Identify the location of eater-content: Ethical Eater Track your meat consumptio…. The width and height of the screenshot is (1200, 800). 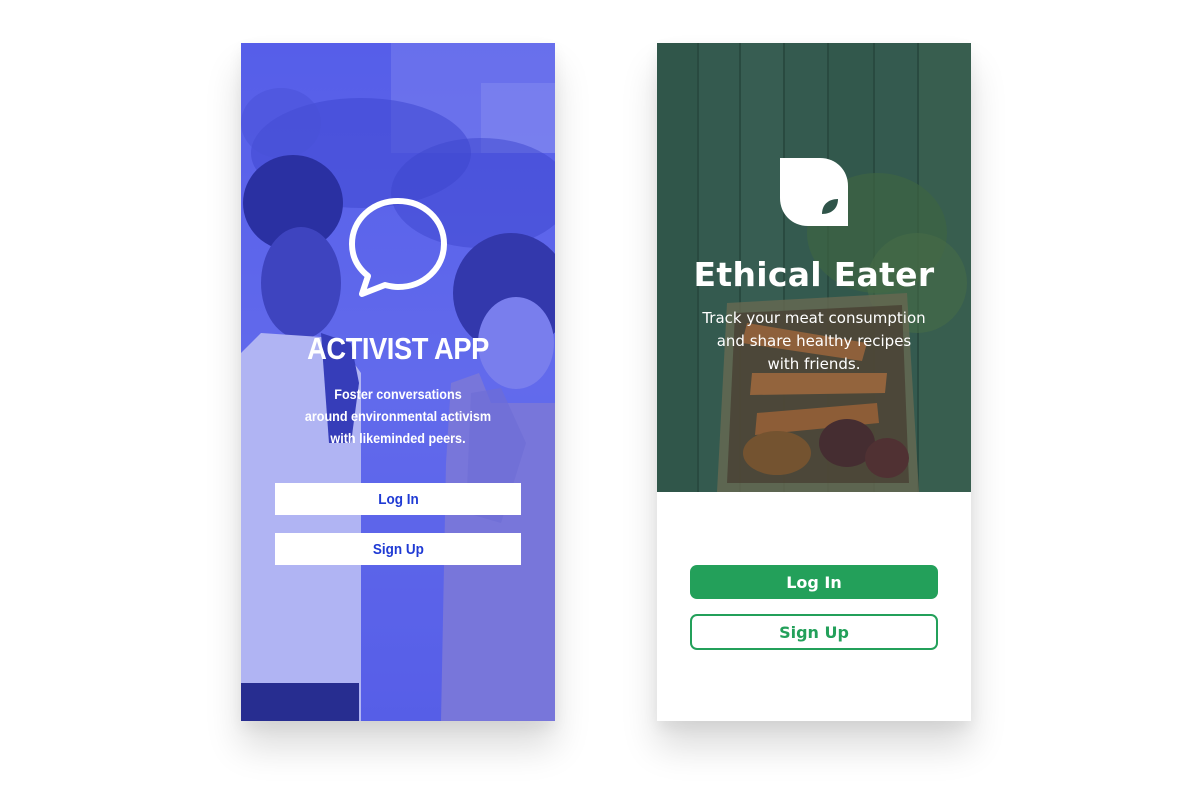
(814, 267).